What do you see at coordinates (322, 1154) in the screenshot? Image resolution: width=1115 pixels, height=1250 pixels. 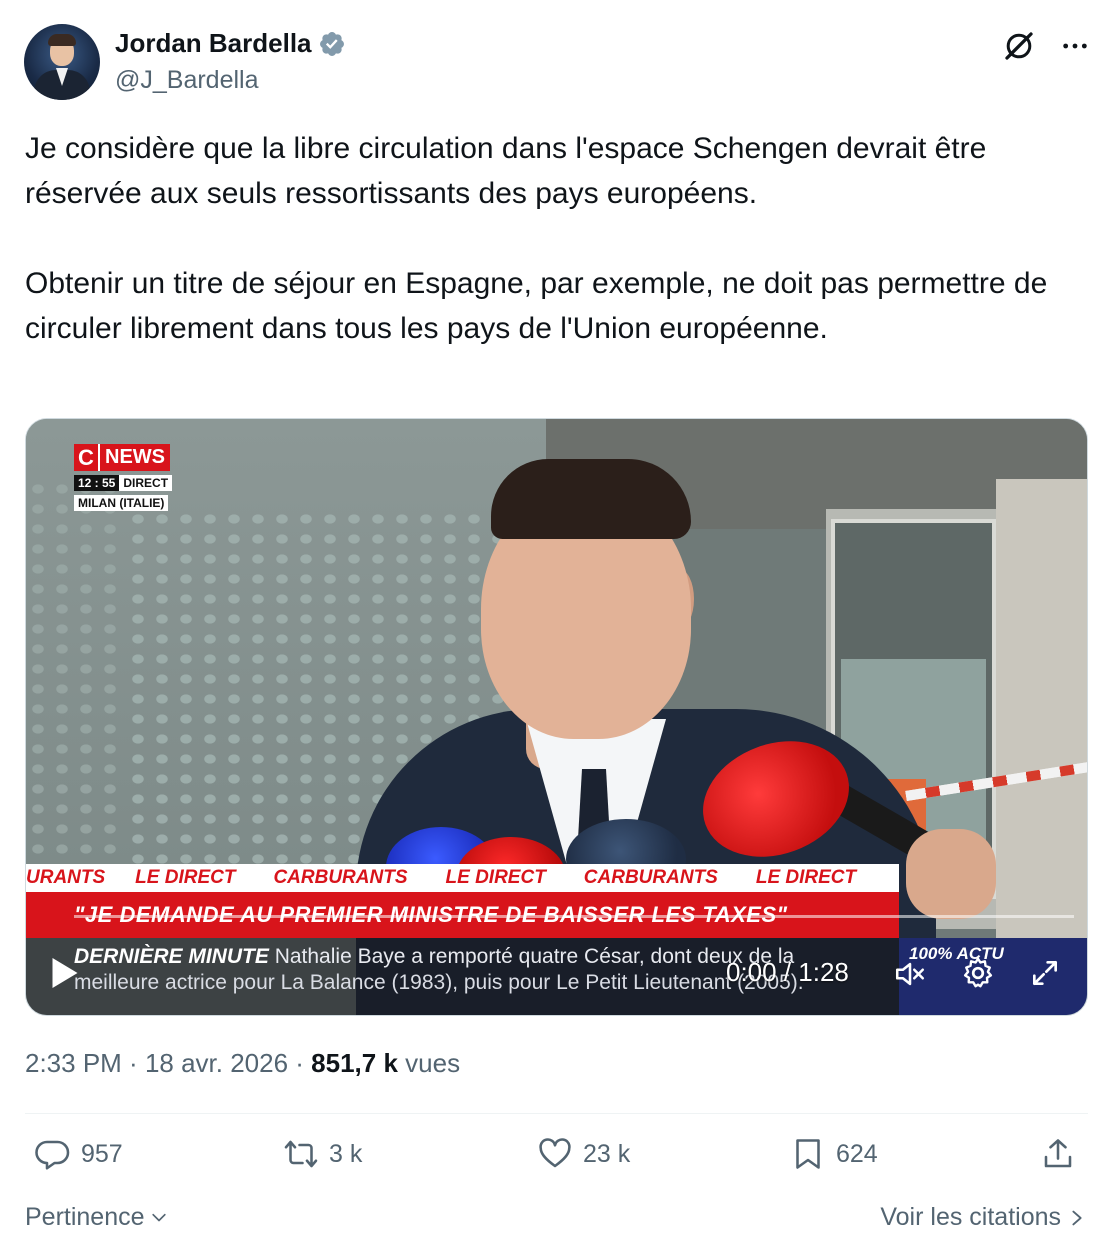 I see `retweet-button: 3 k` at bounding box center [322, 1154].